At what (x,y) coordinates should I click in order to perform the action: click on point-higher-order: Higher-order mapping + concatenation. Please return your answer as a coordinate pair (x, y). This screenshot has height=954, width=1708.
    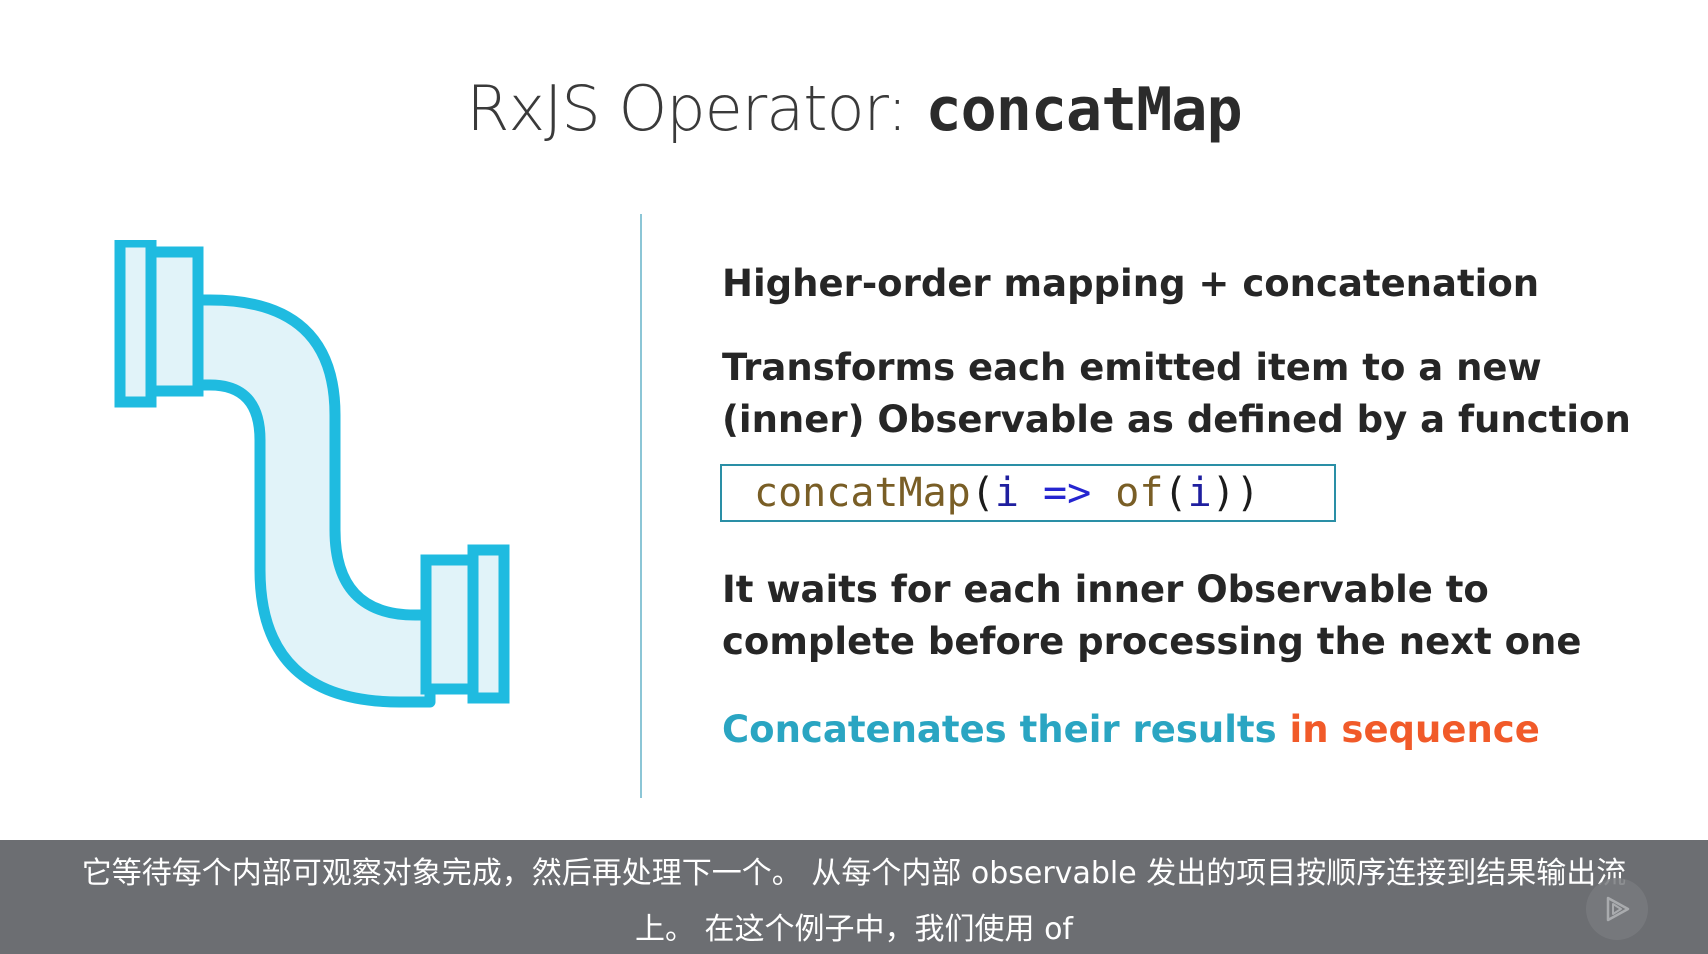
    Looking at the image, I should click on (1131, 283).